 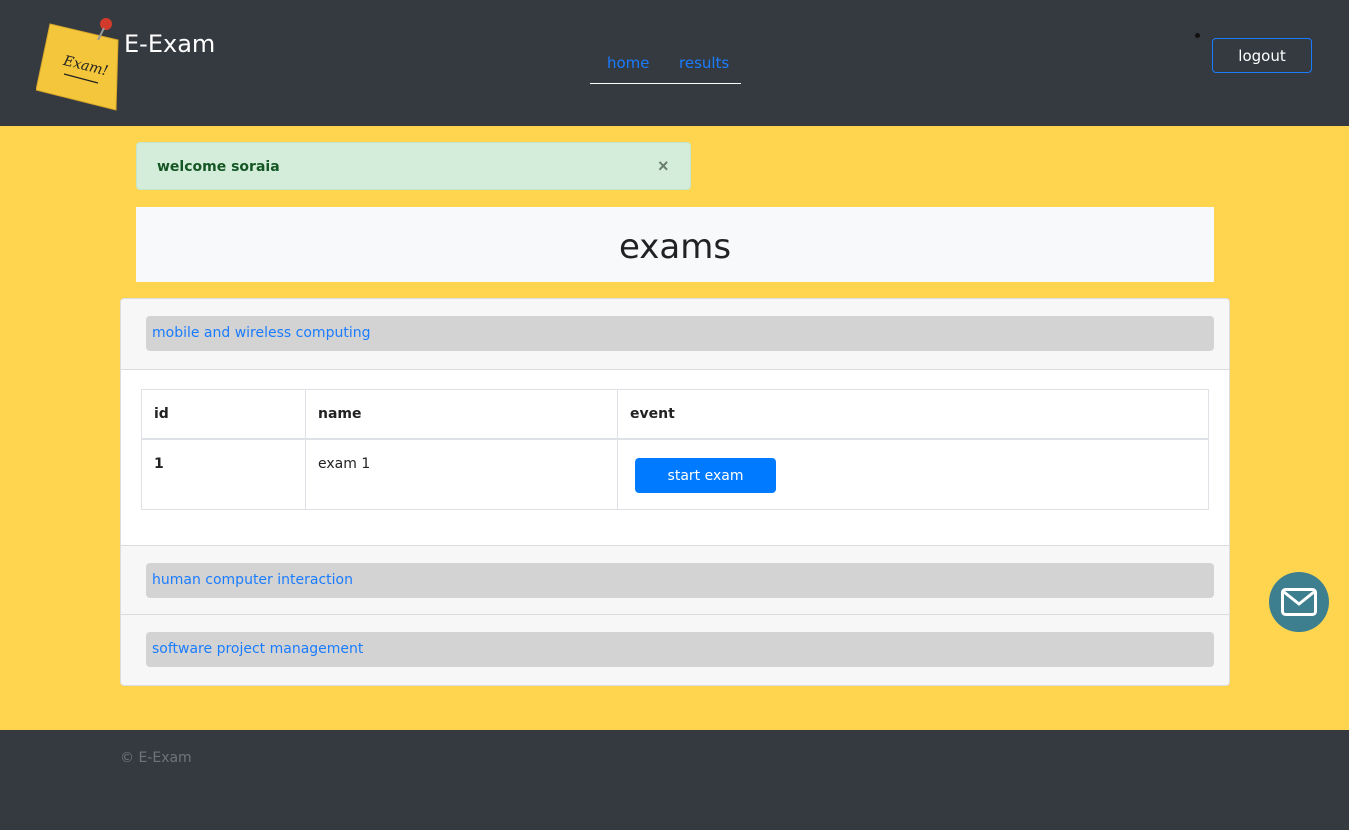 I want to click on subject-link-hci: human computer interaction, so click(x=252, y=580).